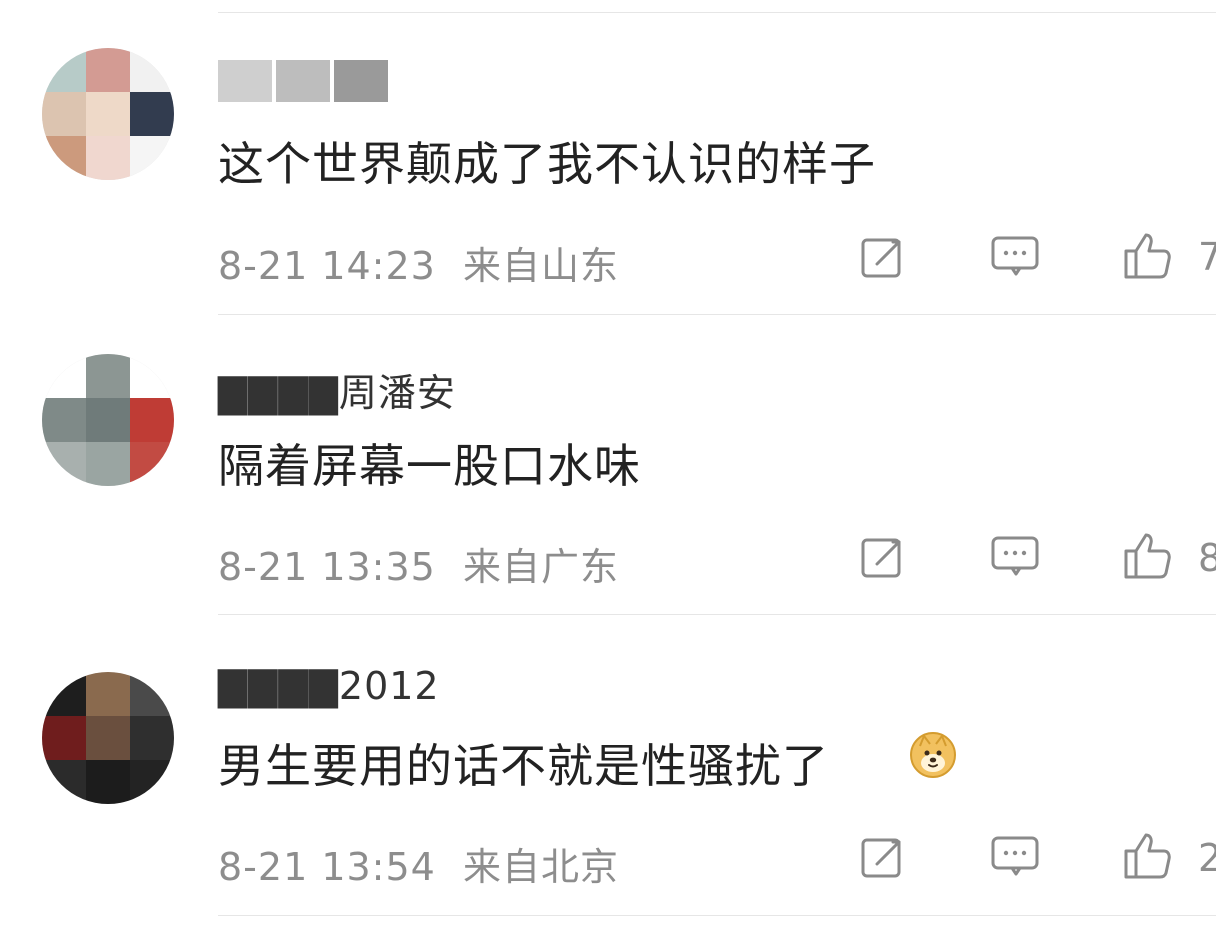 The height and width of the screenshot is (943, 1216). What do you see at coordinates (540, 567) in the screenshot?
I see `comment-location: 来自广东` at bounding box center [540, 567].